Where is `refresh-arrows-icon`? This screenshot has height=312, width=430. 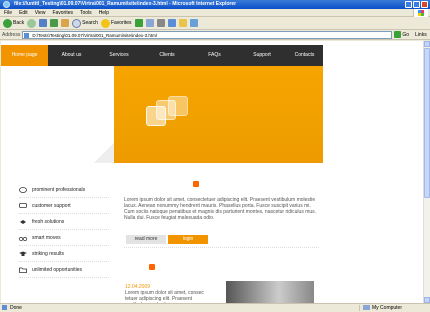
refresh-arrows-icon is located at coordinates (23, 221).